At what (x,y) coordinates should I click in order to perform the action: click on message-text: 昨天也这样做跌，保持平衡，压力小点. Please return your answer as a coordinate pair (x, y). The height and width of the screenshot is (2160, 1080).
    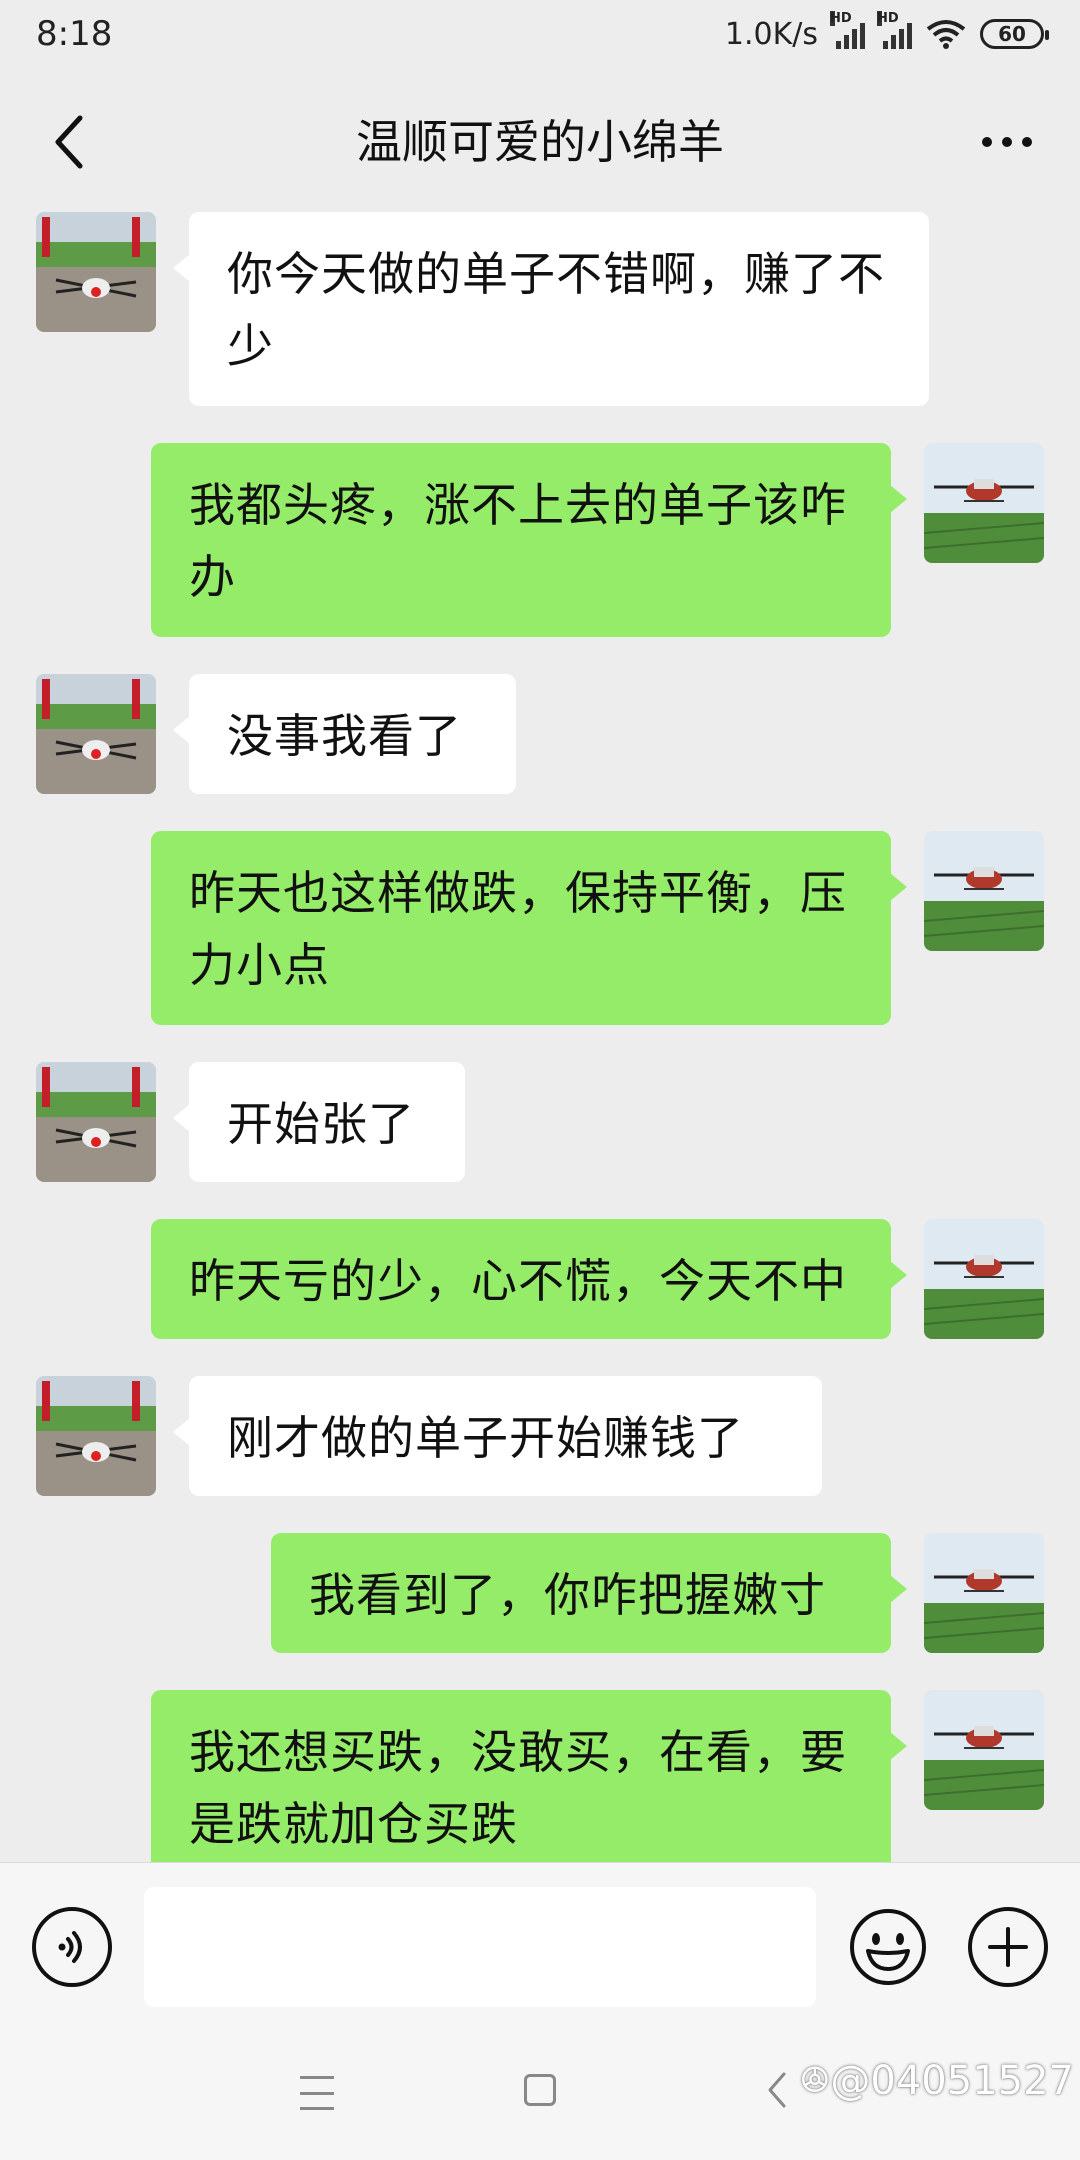
    Looking at the image, I should click on (518, 929).